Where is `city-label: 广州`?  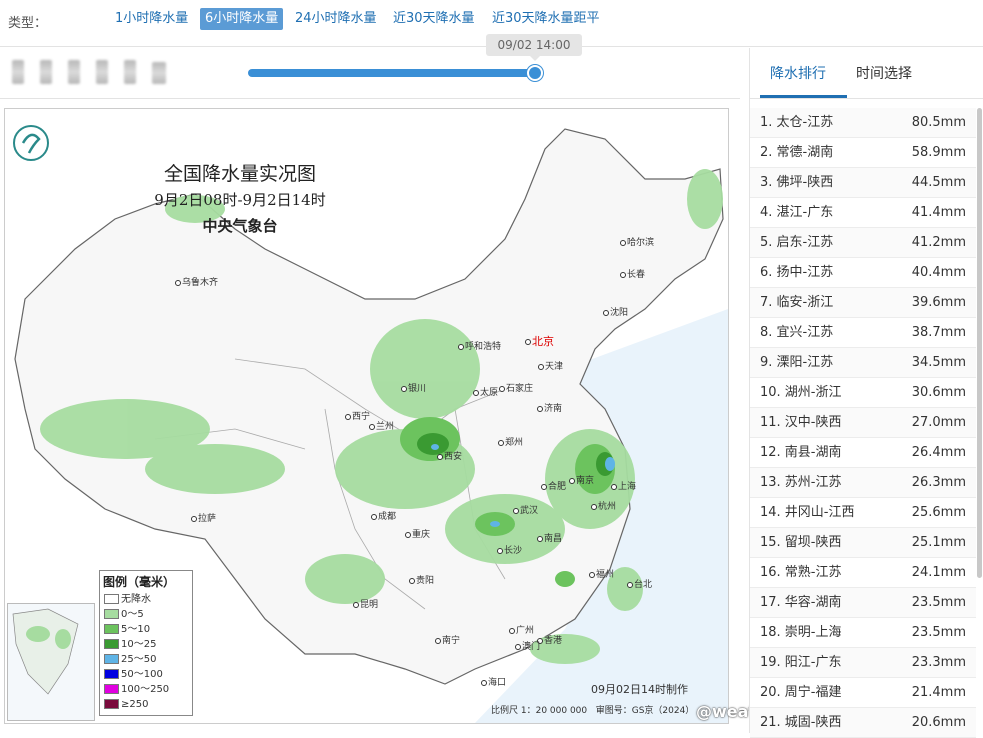
city-label: 广州 is located at coordinates (521, 629).